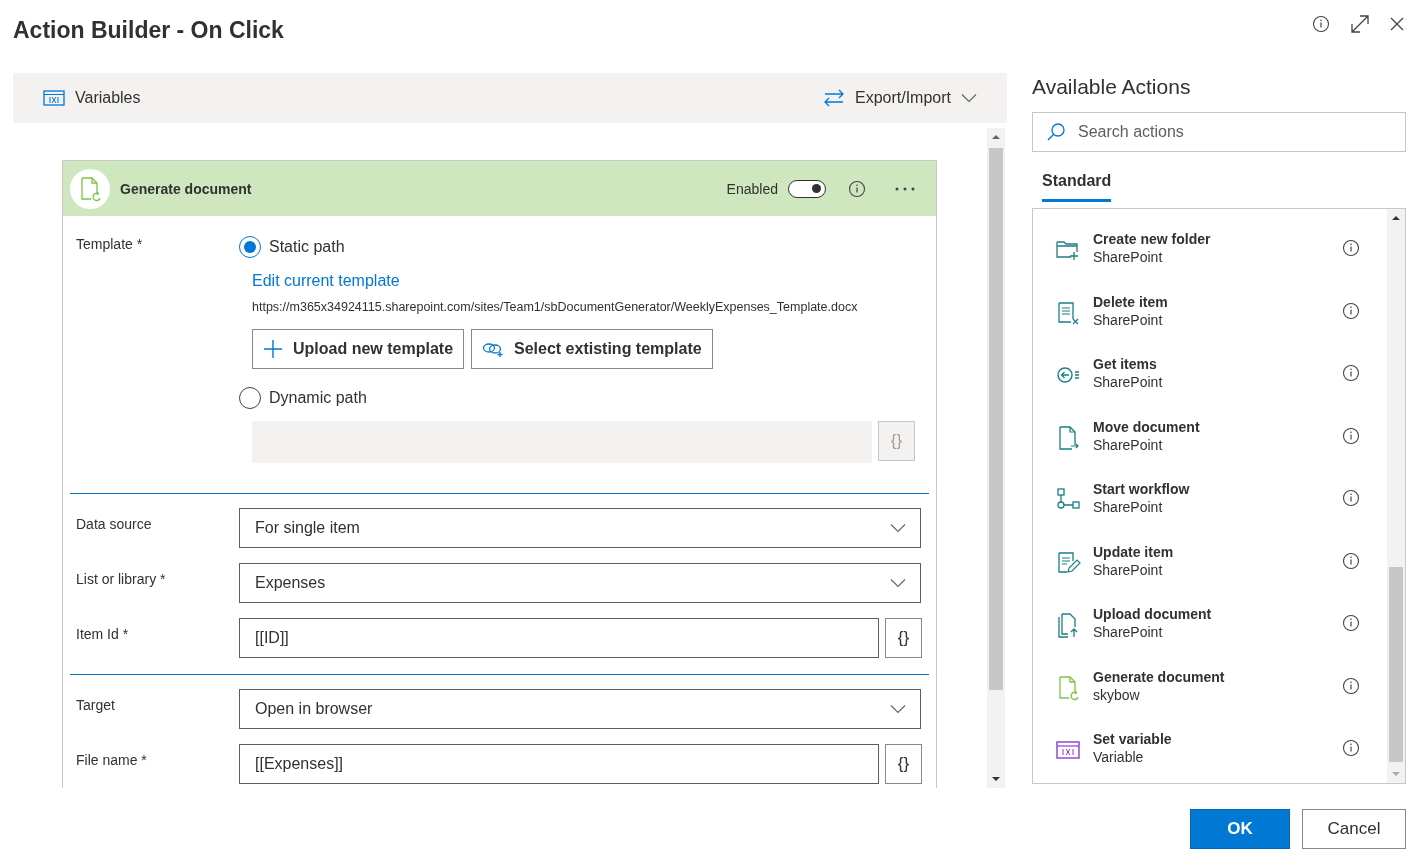  I want to click on action-item: Upload document SharePoint, so click(1210, 625).